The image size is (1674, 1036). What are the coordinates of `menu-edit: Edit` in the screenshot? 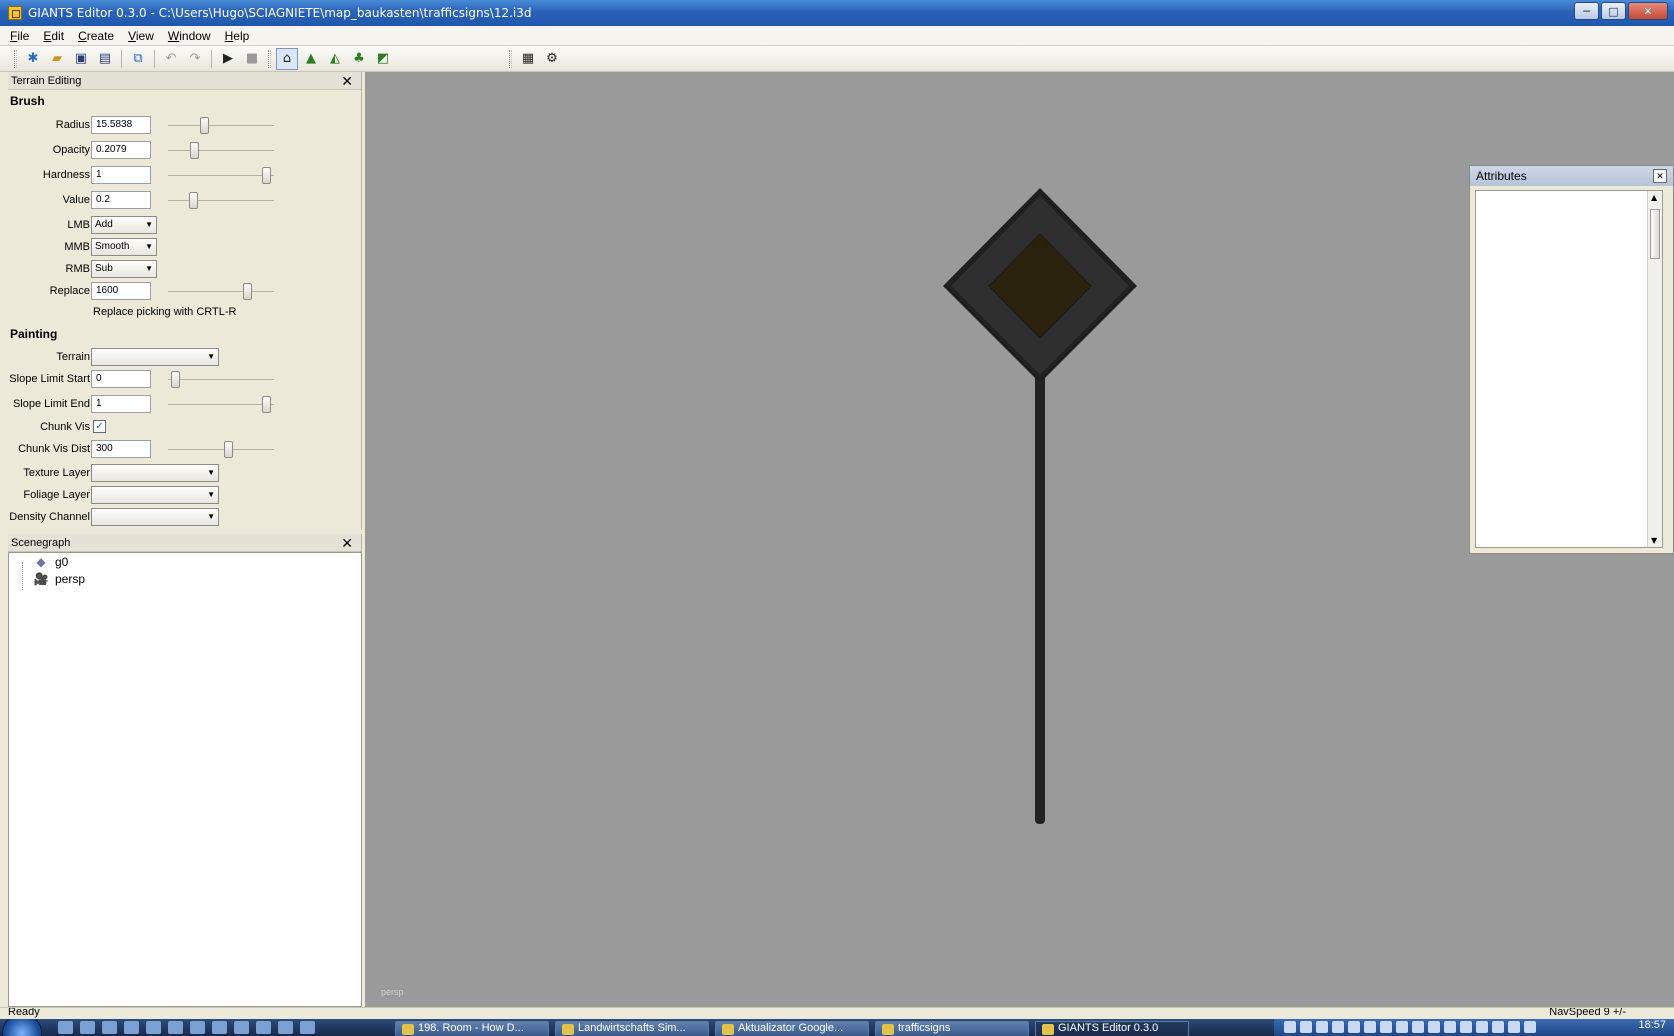 It's located at (53, 36).